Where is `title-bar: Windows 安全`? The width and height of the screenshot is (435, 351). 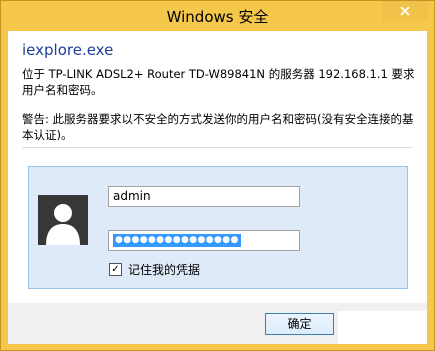 title-bar: Windows 安全 is located at coordinates (217, 16).